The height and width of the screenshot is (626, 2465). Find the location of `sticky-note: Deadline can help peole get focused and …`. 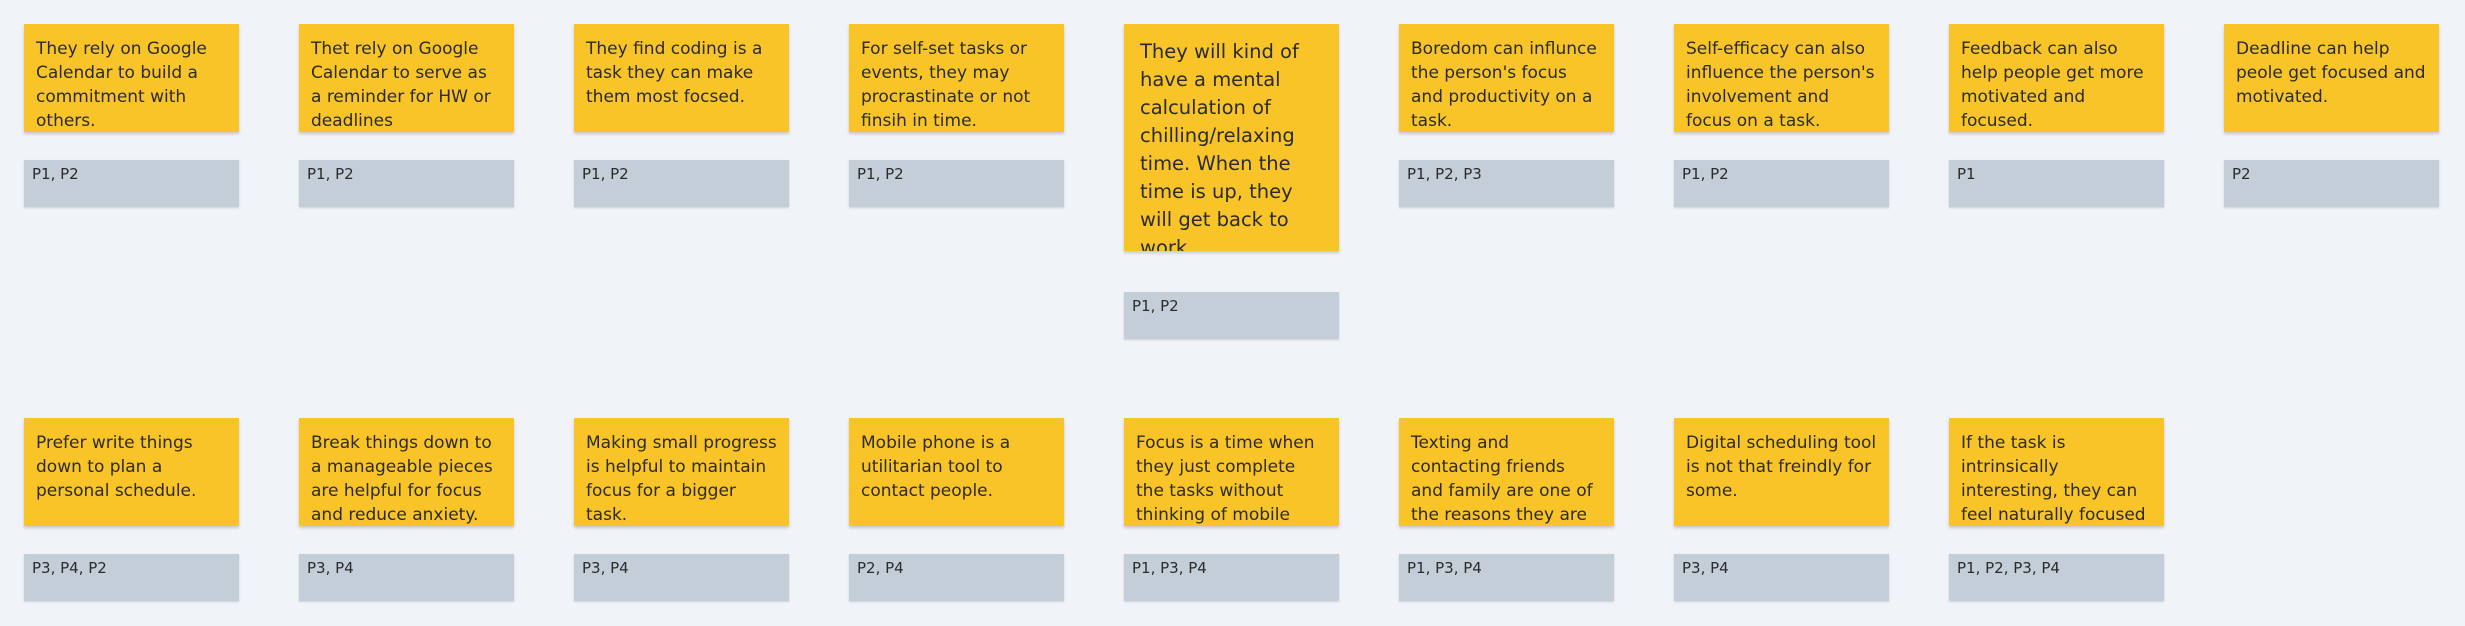

sticky-note: Deadline can help peole get focused and … is located at coordinates (2331, 78).